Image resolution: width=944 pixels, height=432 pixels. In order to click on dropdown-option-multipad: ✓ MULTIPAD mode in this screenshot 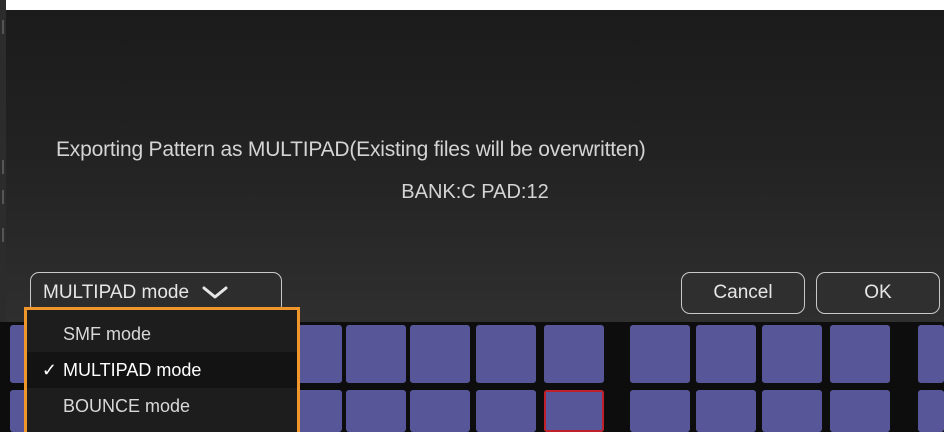, I will do `click(162, 370)`.